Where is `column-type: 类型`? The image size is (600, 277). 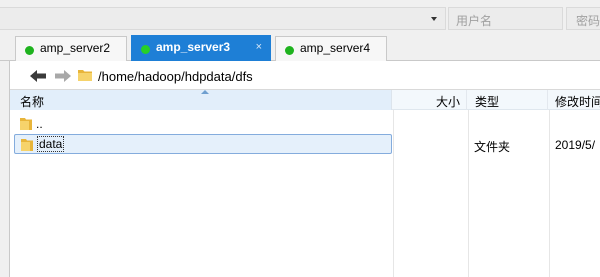 column-type: 类型 is located at coordinates (508, 100).